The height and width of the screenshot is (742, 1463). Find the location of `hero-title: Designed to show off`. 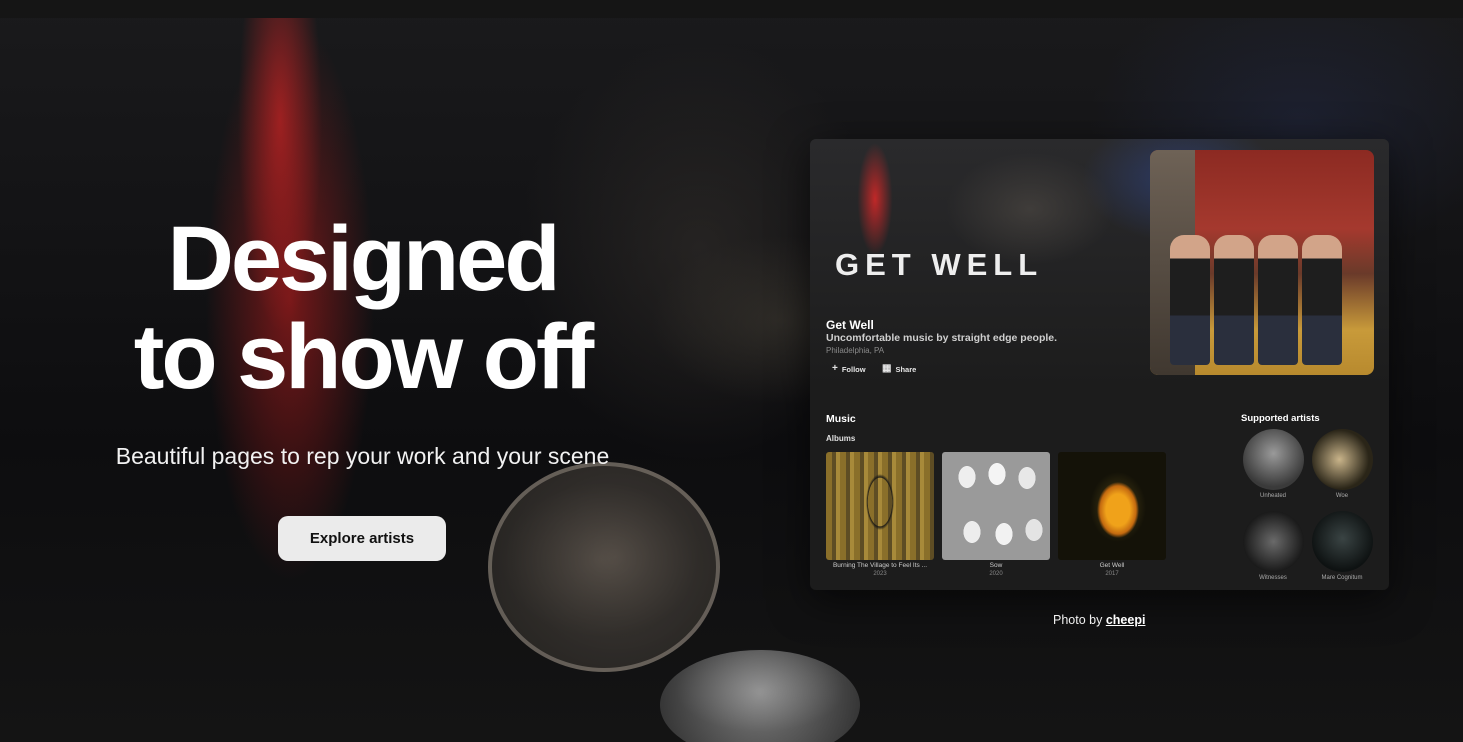

hero-title: Designed to show off is located at coordinates (362, 308).